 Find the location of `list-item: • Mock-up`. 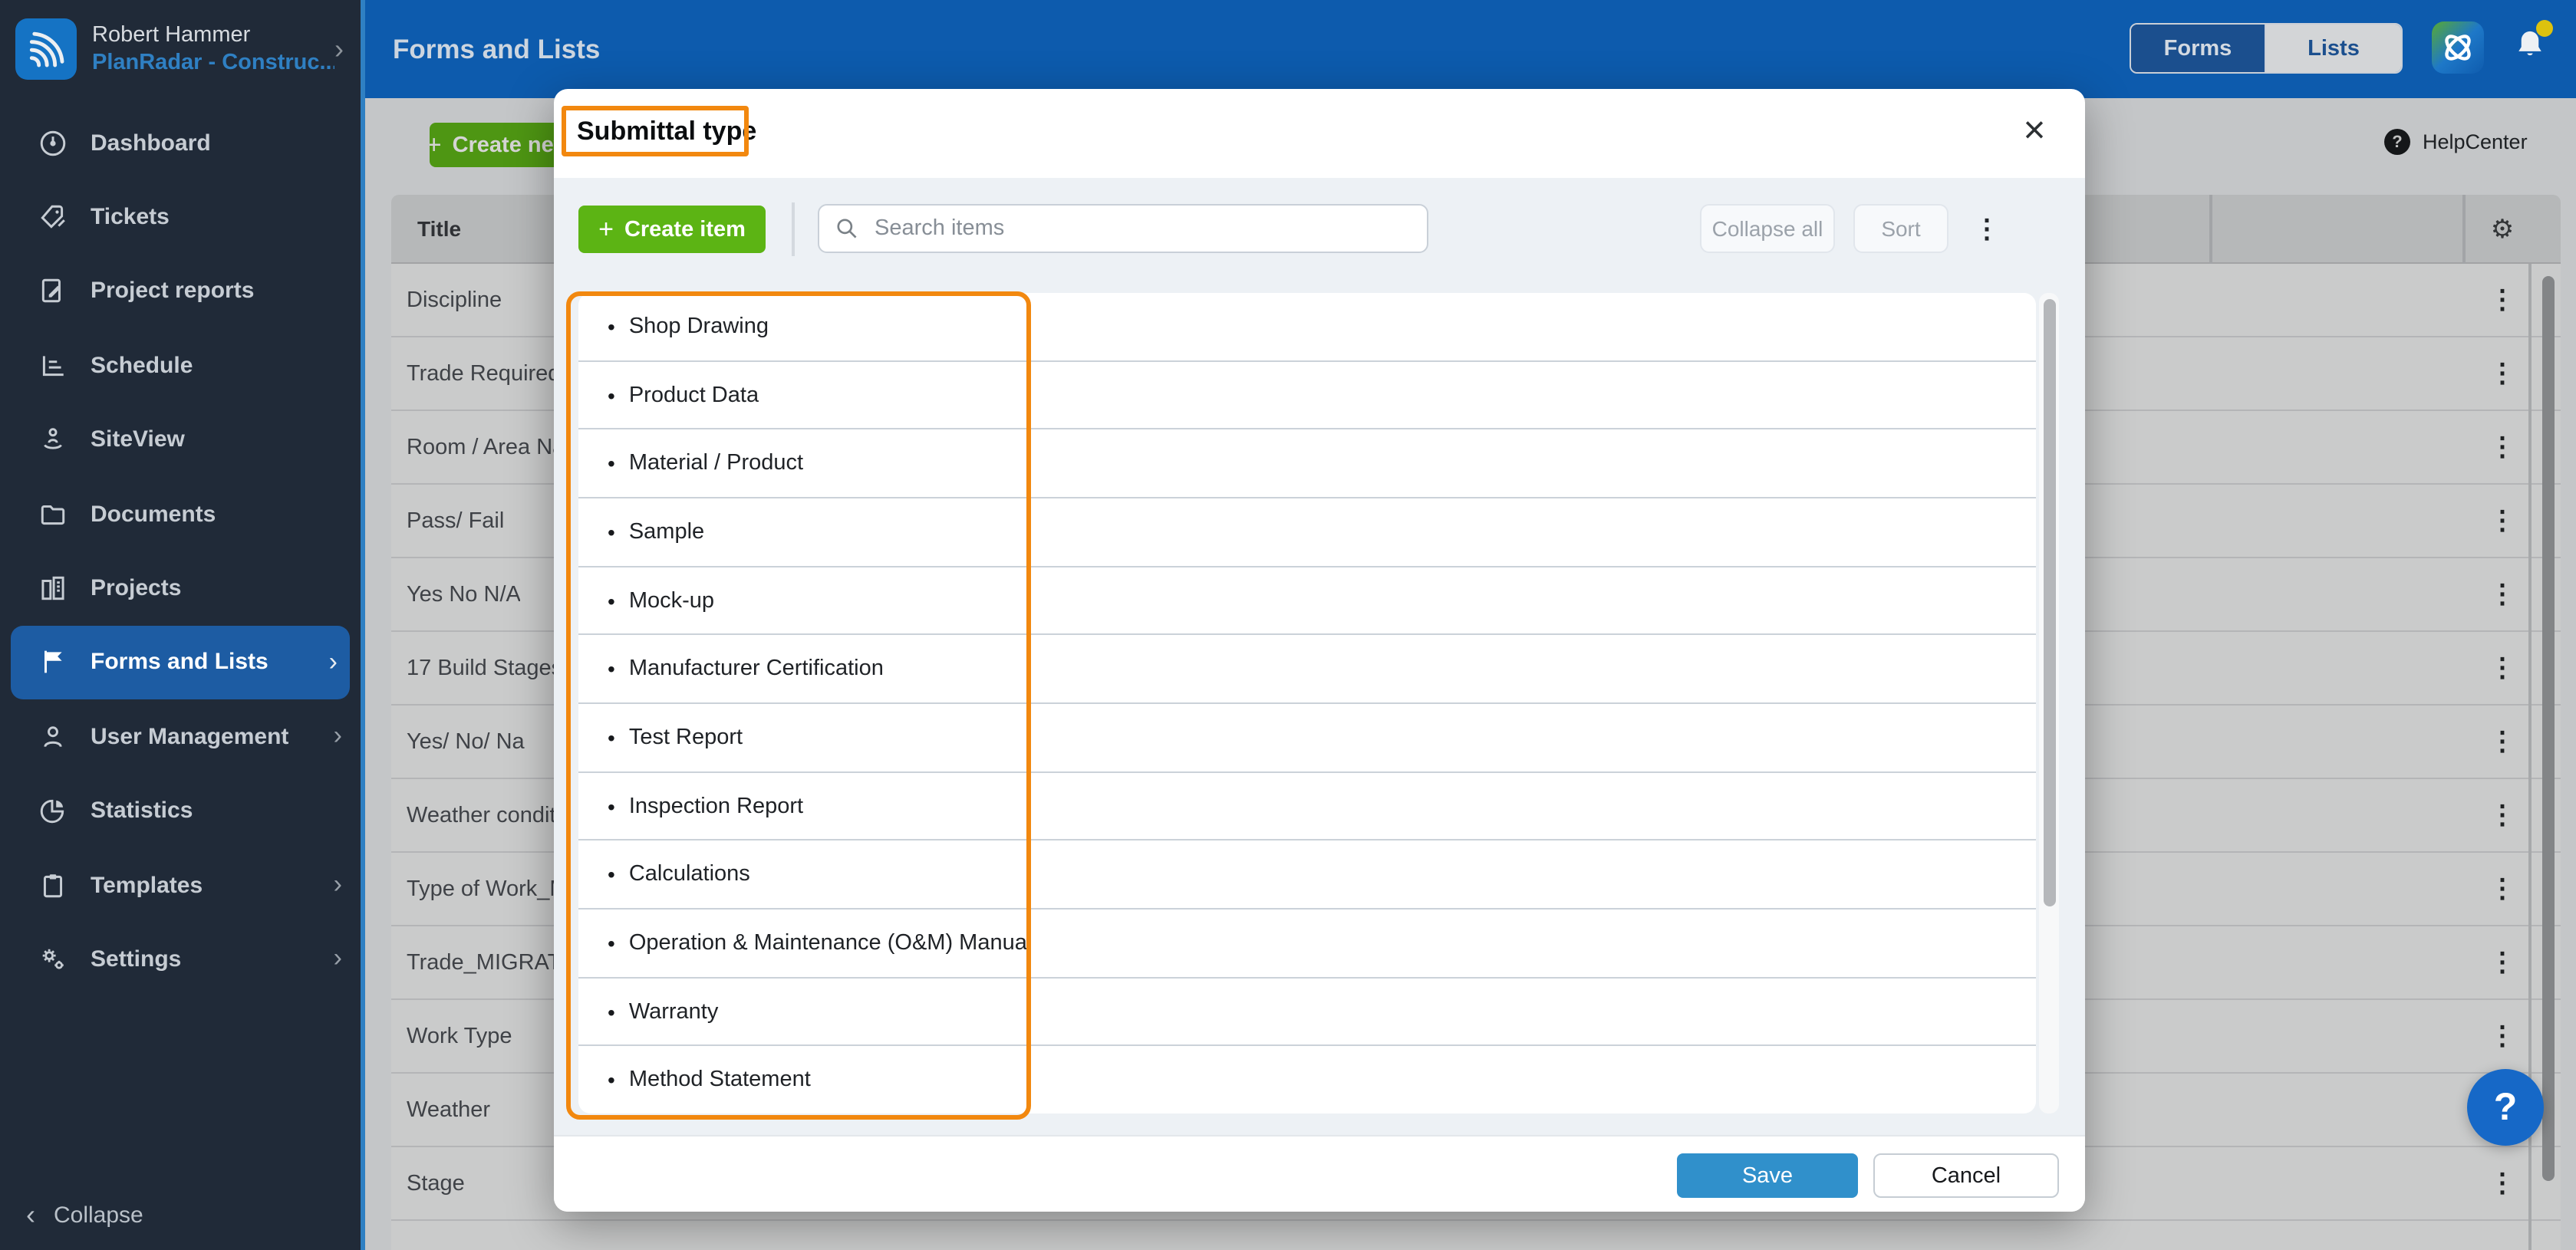

list-item: • Mock-up is located at coordinates (1307, 601).